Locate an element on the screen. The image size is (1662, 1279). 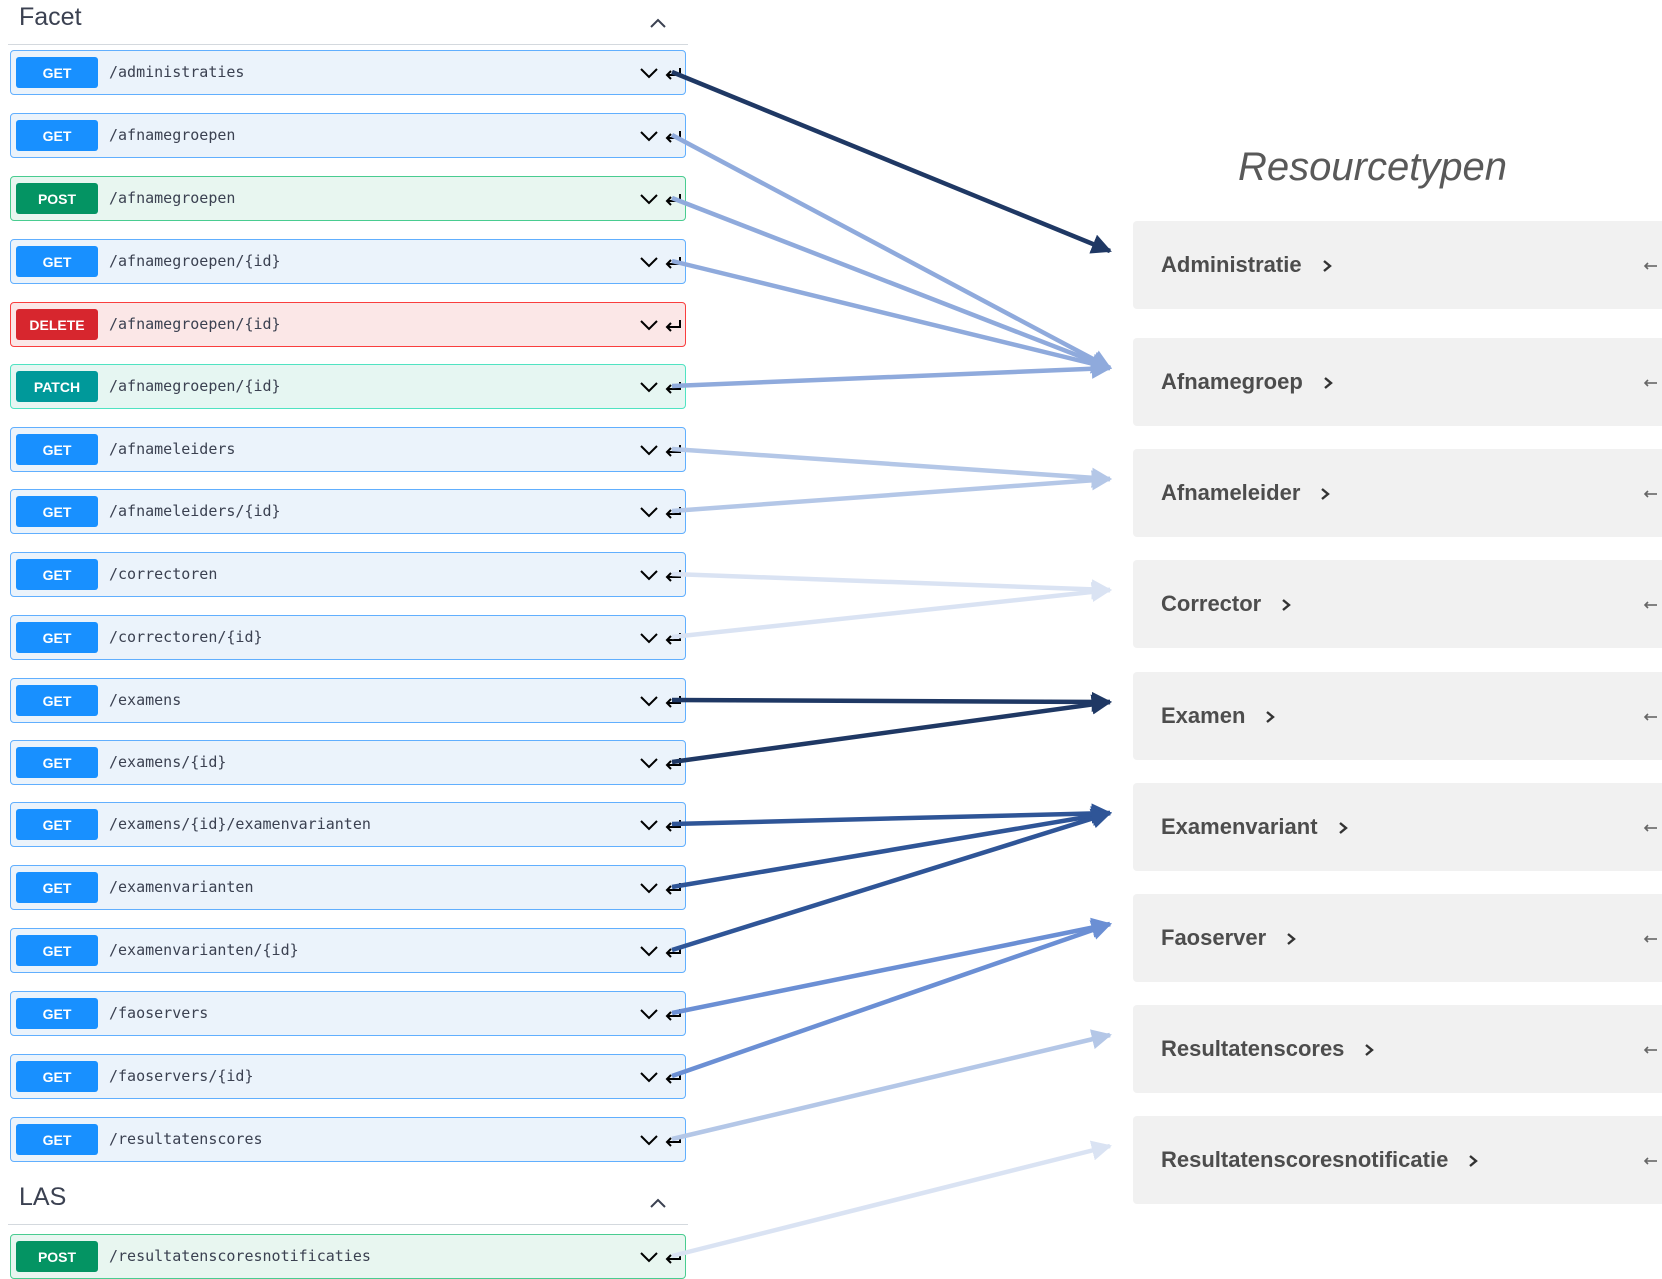
resourcetype-item: Faoserver is located at coordinates (1397, 938).